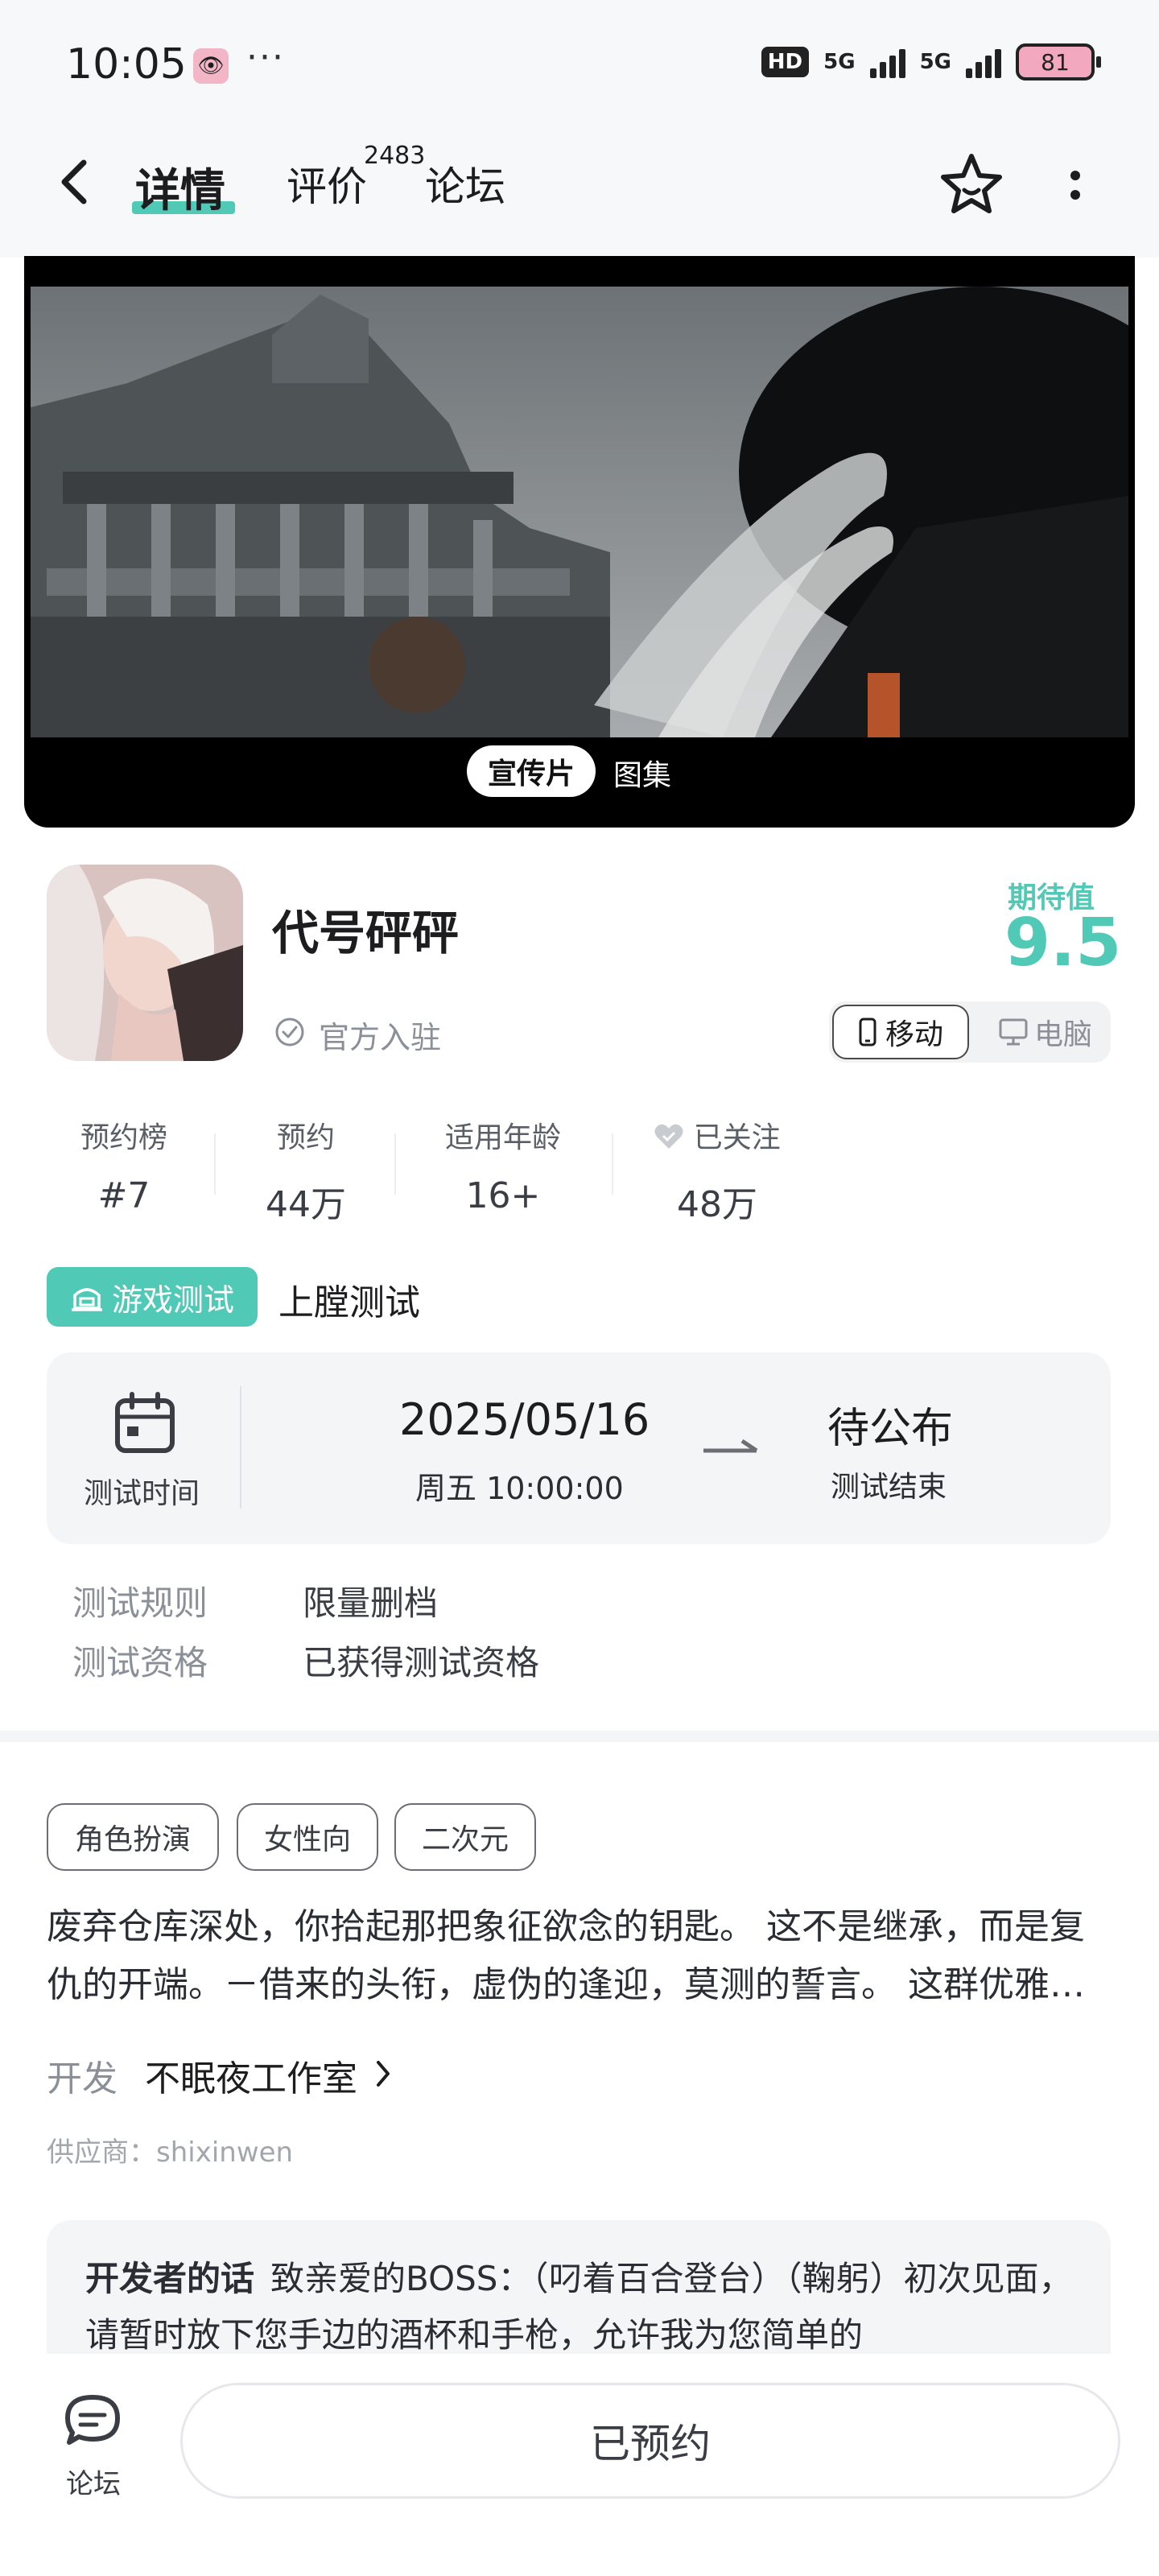 This screenshot has height=2576, width=1159. I want to click on game-title: 代号砰砰, so click(366, 933).